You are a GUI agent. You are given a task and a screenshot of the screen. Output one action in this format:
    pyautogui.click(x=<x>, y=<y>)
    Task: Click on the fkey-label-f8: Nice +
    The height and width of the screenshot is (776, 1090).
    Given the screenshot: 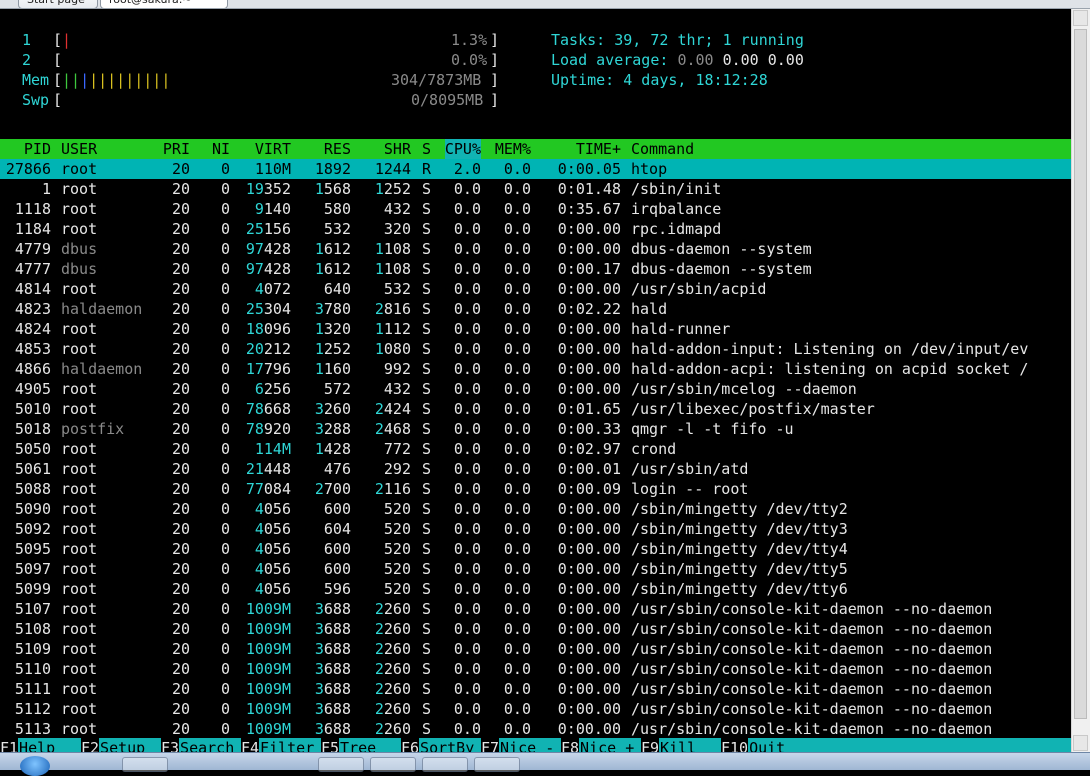 What is the action you would take?
    pyautogui.click(x=607, y=745)
    